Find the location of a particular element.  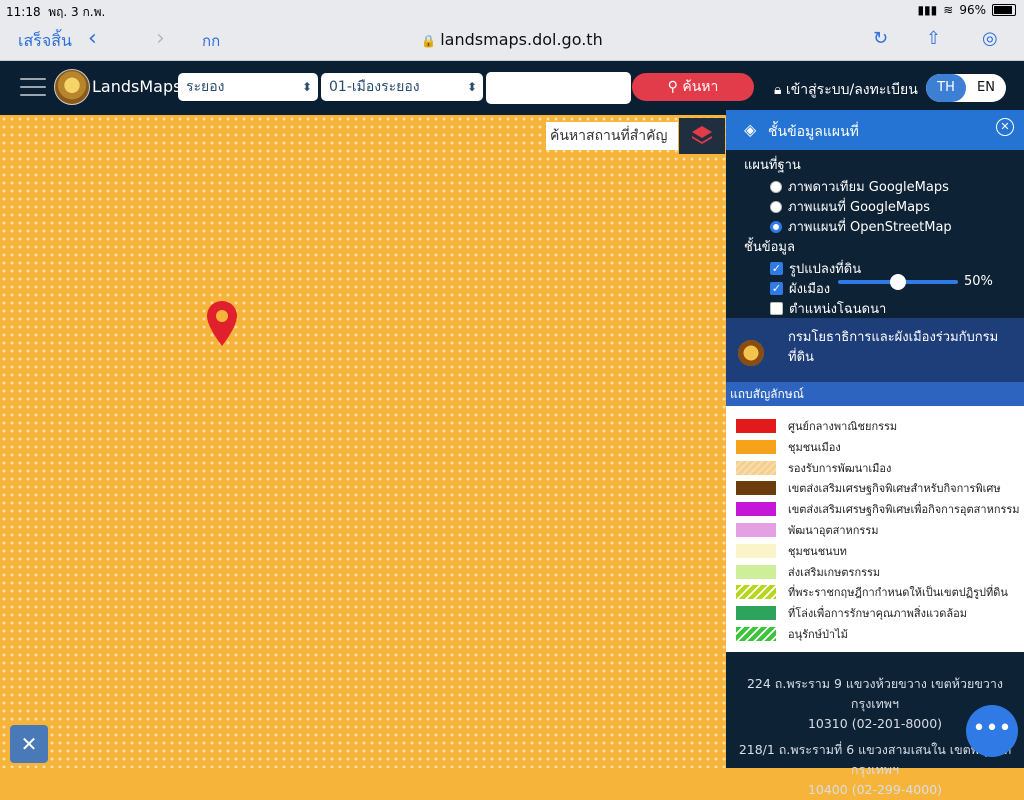

landsmaps-logo is located at coordinates (72, 87).